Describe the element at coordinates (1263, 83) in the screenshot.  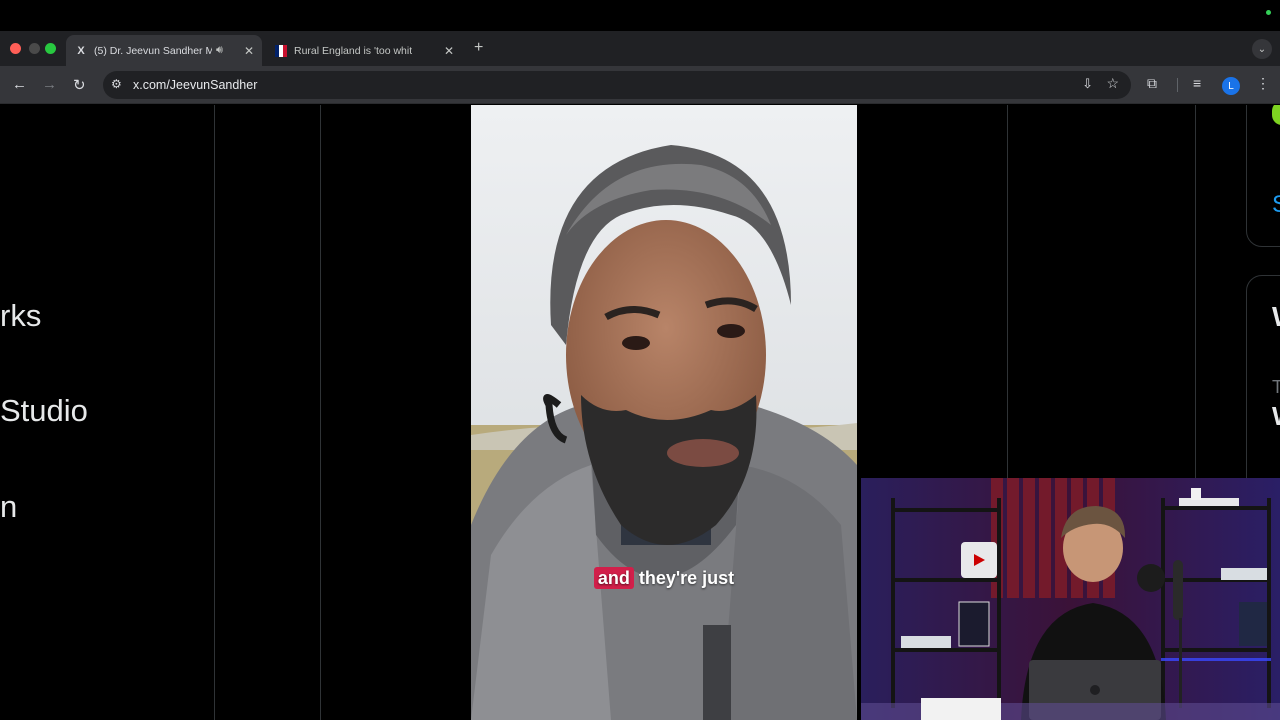
I see `menu-icon: ⋮` at that location.